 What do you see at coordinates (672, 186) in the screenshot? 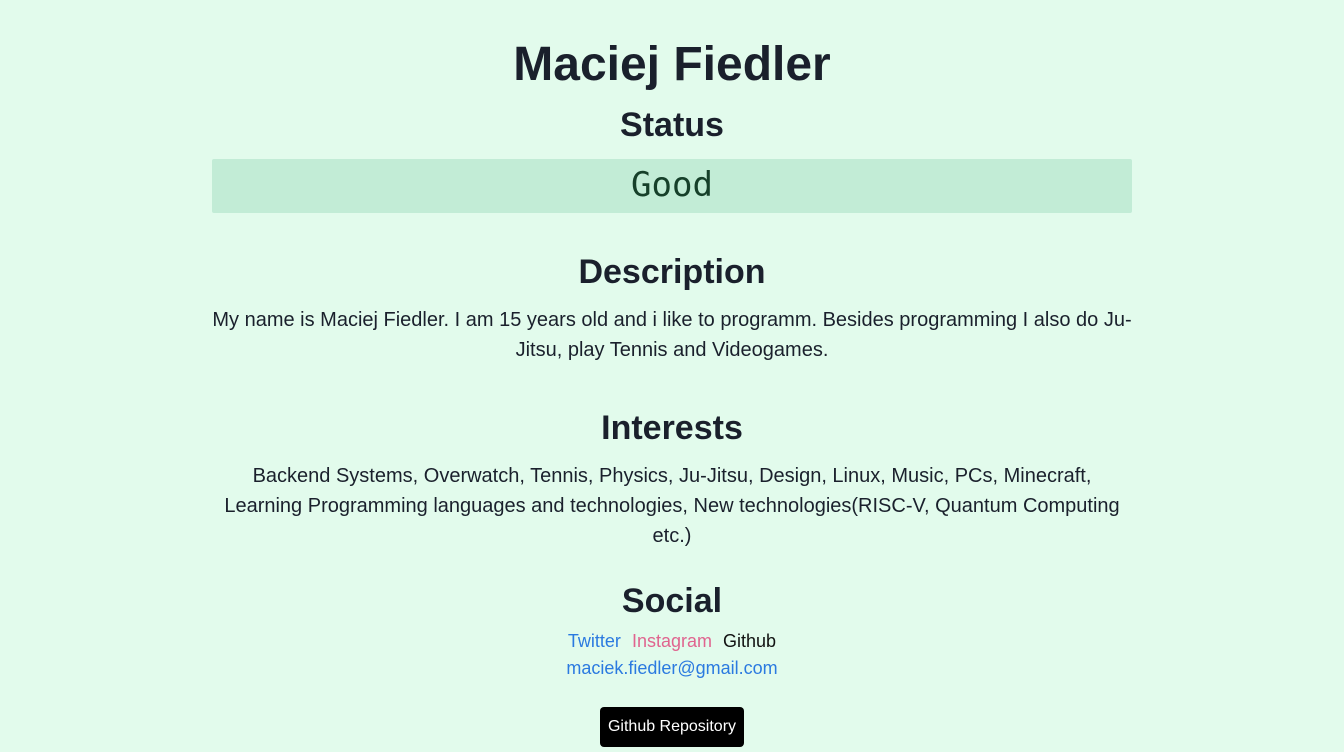
I see `status-badge: Good` at bounding box center [672, 186].